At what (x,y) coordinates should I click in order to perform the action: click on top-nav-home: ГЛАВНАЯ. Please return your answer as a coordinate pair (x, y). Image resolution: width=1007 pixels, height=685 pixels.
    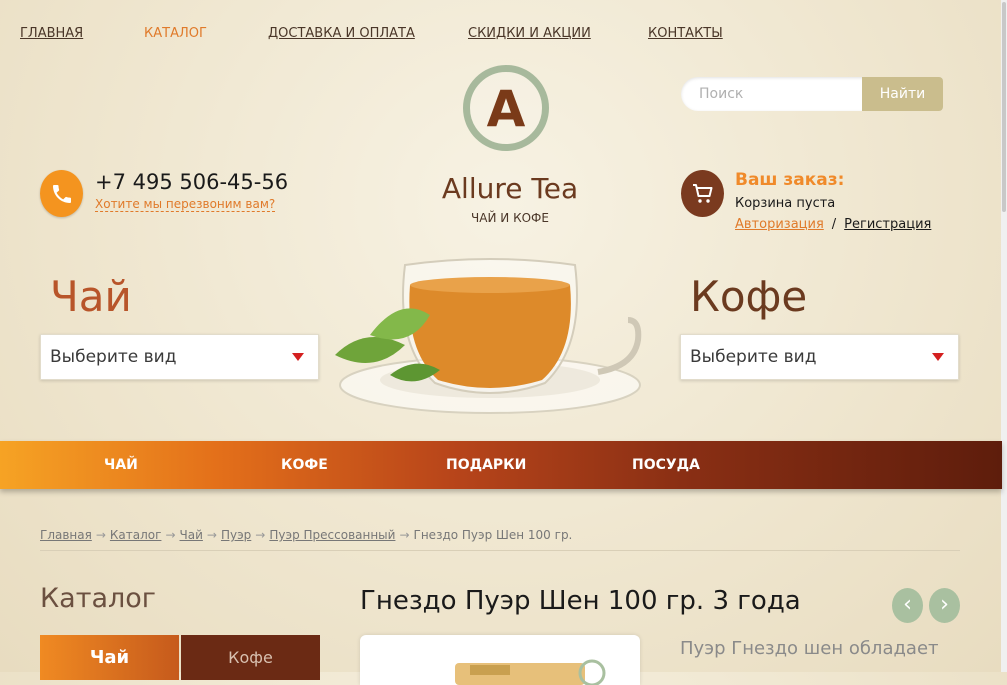
    Looking at the image, I should click on (51, 33).